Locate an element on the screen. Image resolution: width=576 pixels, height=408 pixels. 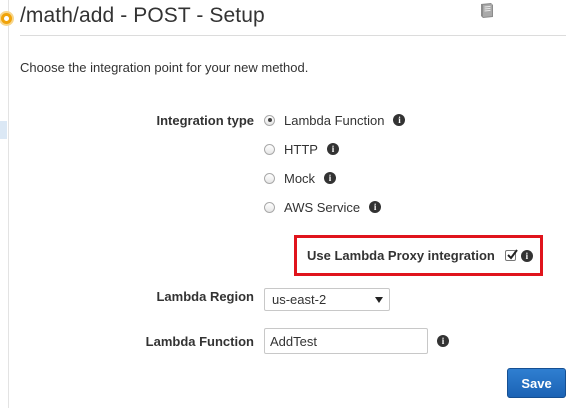
lambda-region-select: us-east-2 is located at coordinates (327, 299).